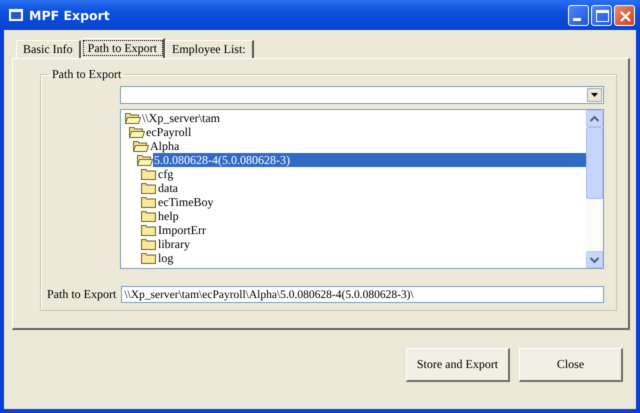 The width and height of the screenshot is (640, 413). What do you see at coordinates (165, 258) in the screenshot?
I see `folder-item: log` at bounding box center [165, 258].